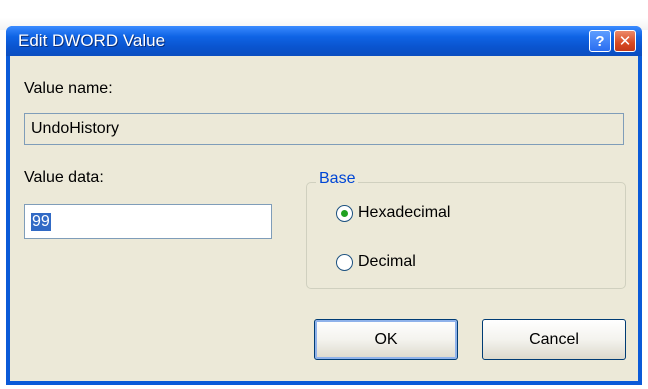 This screenshot has width=648, height=389. Describe the element at coordinates (466, 235) in the screenshot. I see `base-groupbox` at that location.